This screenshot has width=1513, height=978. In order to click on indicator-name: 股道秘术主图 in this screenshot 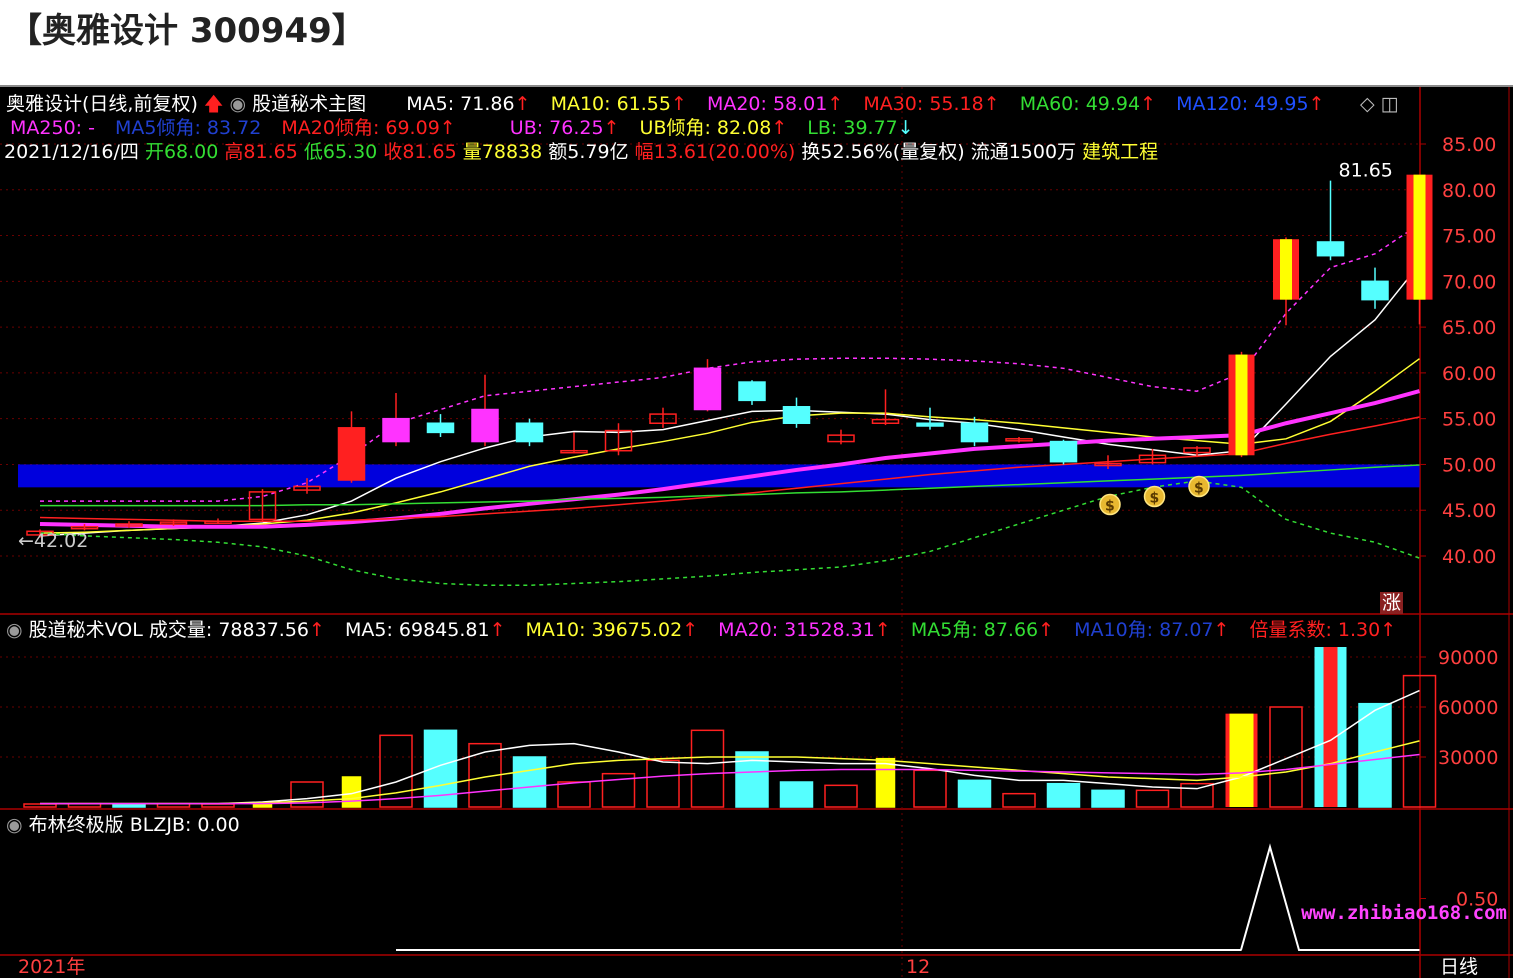, I will do `click(309, 104)`.